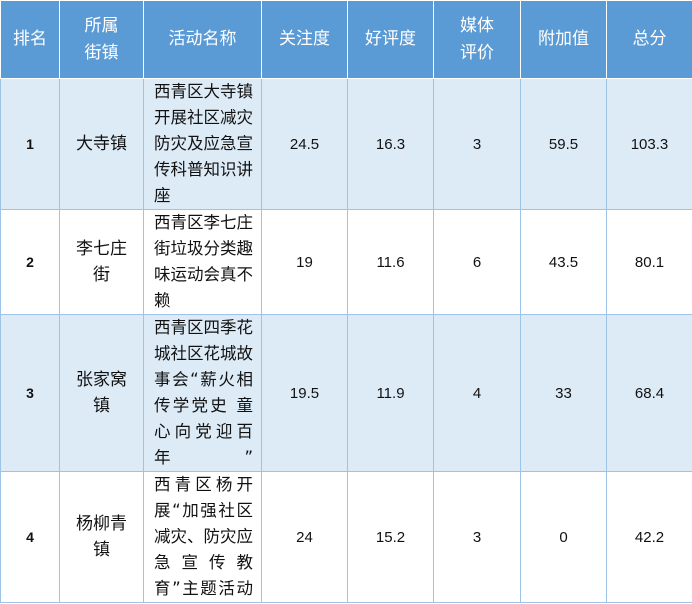 Image resolution: width=692 pixels, height=604 pixels. What do you see at coordinates (390, 262) in the screenshot?
I see `cell-rating: 11.6` at bounding box center [390, 262].